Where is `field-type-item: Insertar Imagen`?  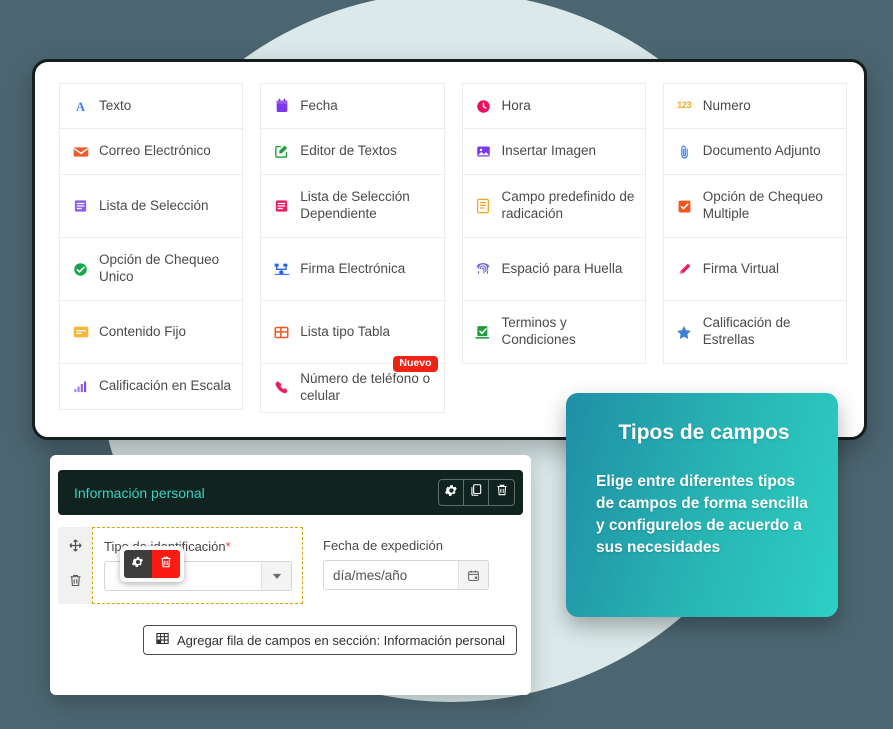
field-type-item: Insertar Imagen is located at coordinates (553, 152).